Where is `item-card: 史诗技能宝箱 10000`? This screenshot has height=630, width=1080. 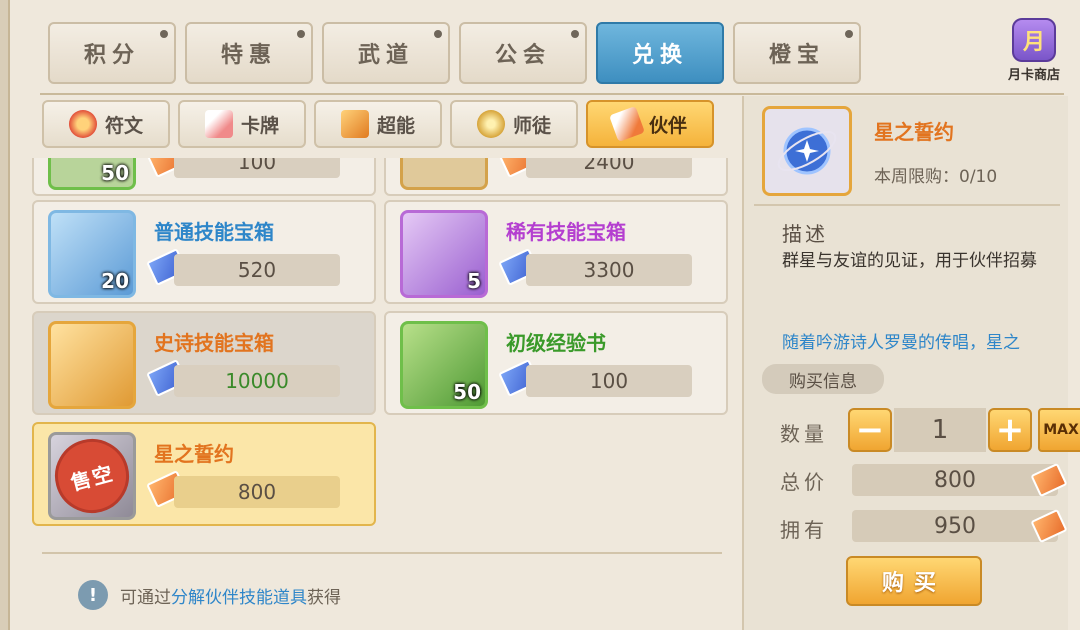
item-card: 史诗技能宝箱 10000 is located at coordinates (204, 363).